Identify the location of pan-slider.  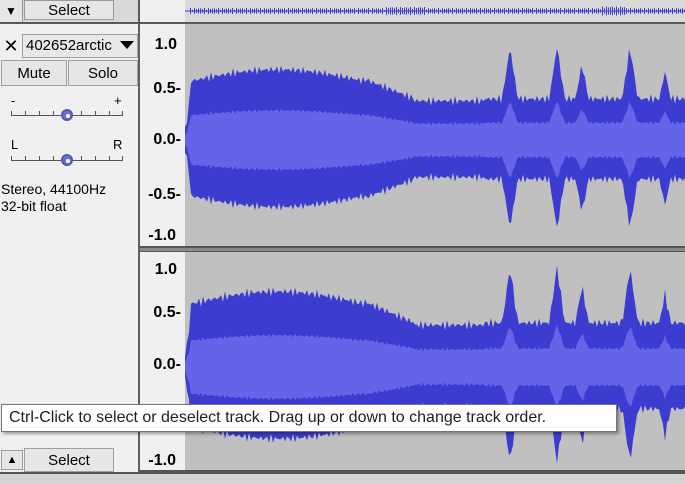
(67, 158).